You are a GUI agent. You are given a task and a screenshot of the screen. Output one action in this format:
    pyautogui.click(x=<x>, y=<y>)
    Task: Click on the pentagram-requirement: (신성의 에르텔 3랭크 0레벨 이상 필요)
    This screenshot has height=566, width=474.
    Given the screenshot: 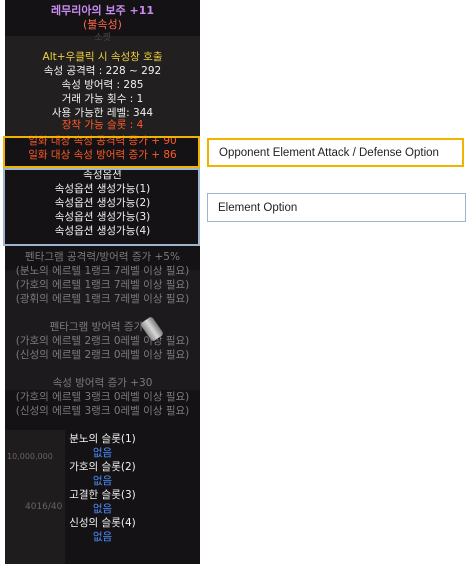 What is the action you would take?
    pyautogui.click(x=102, y=411)
    